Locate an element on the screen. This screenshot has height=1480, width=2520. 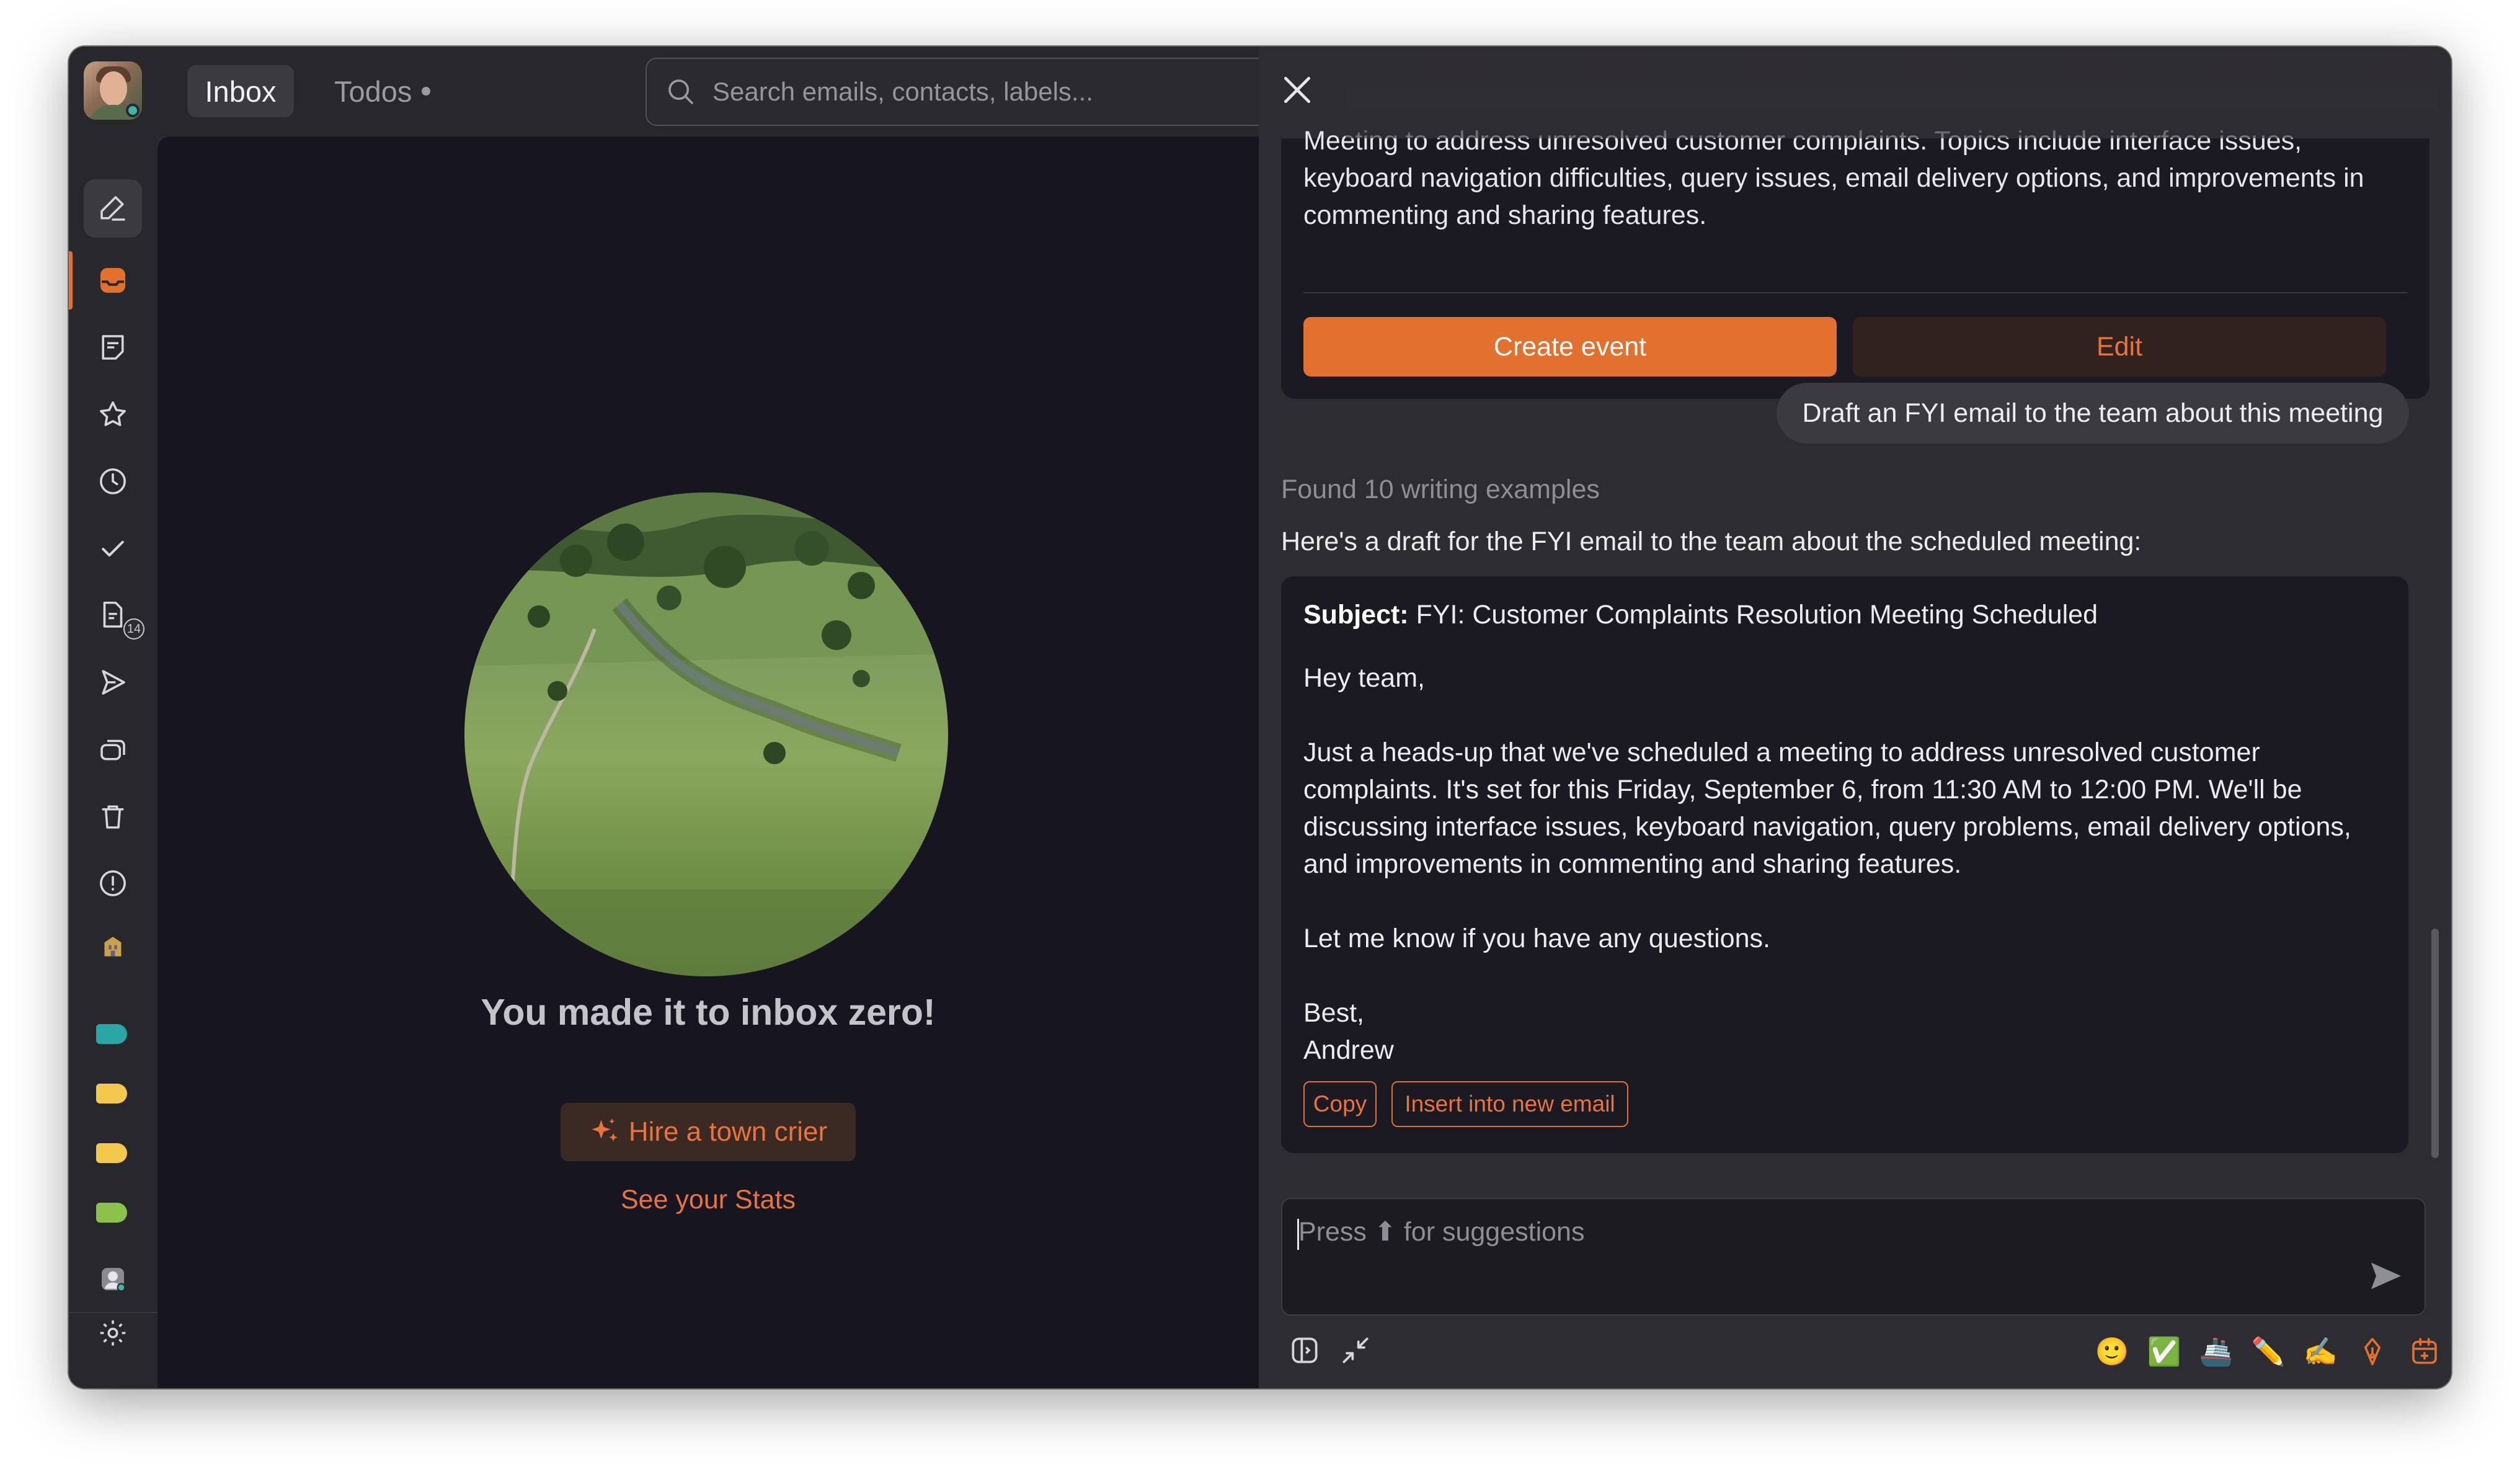
sidebar-item-drafts is located at coordinates (113, 347).